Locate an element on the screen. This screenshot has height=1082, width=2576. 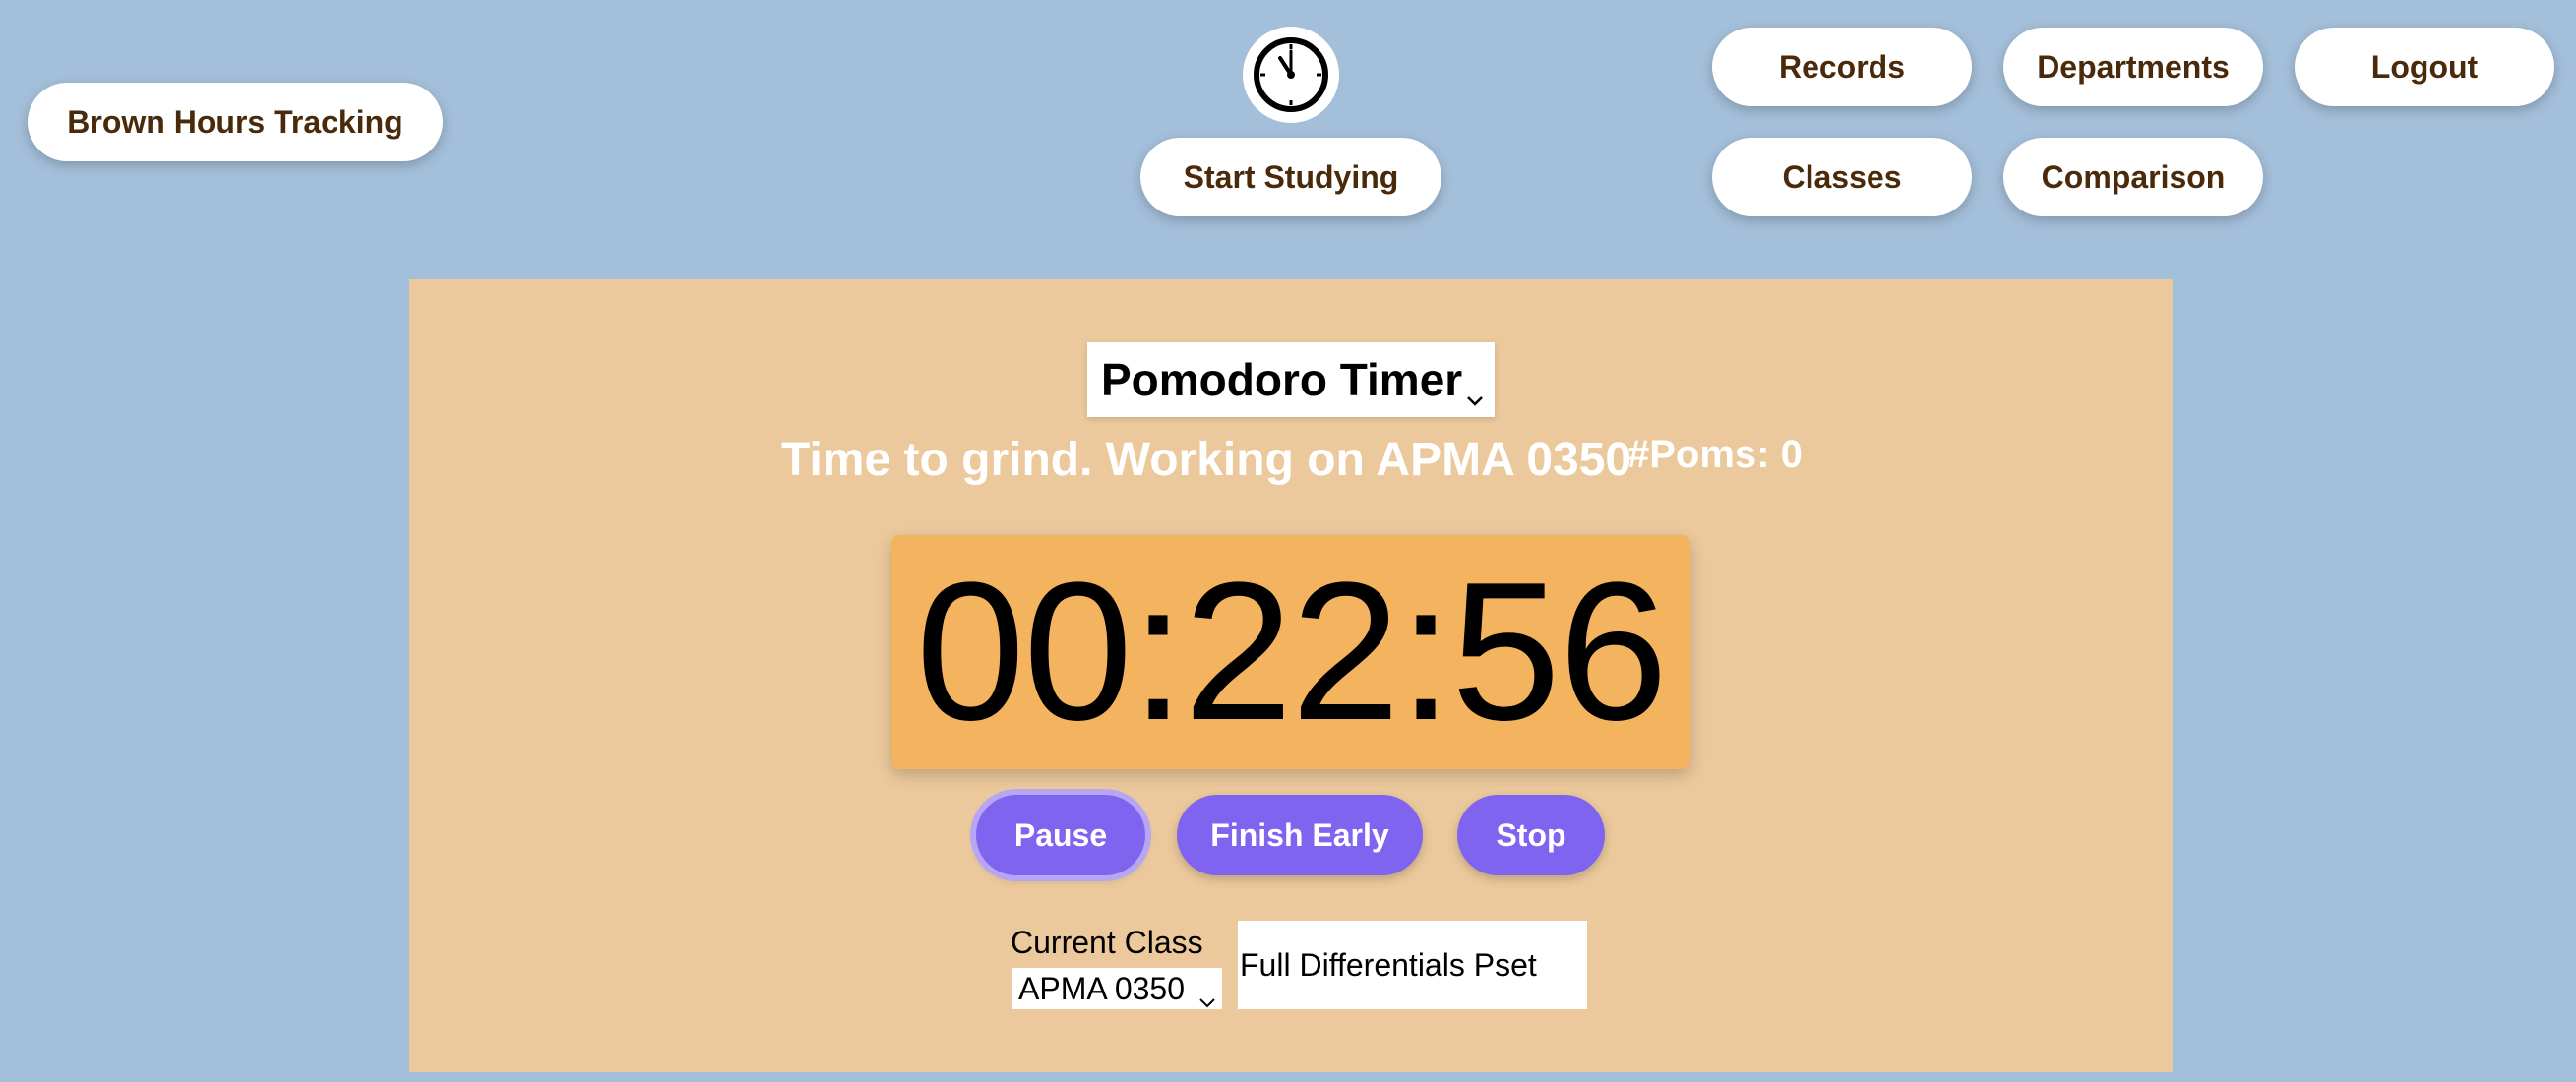
finish-early-button: Finish Early is located at coordinates (1300, 835).